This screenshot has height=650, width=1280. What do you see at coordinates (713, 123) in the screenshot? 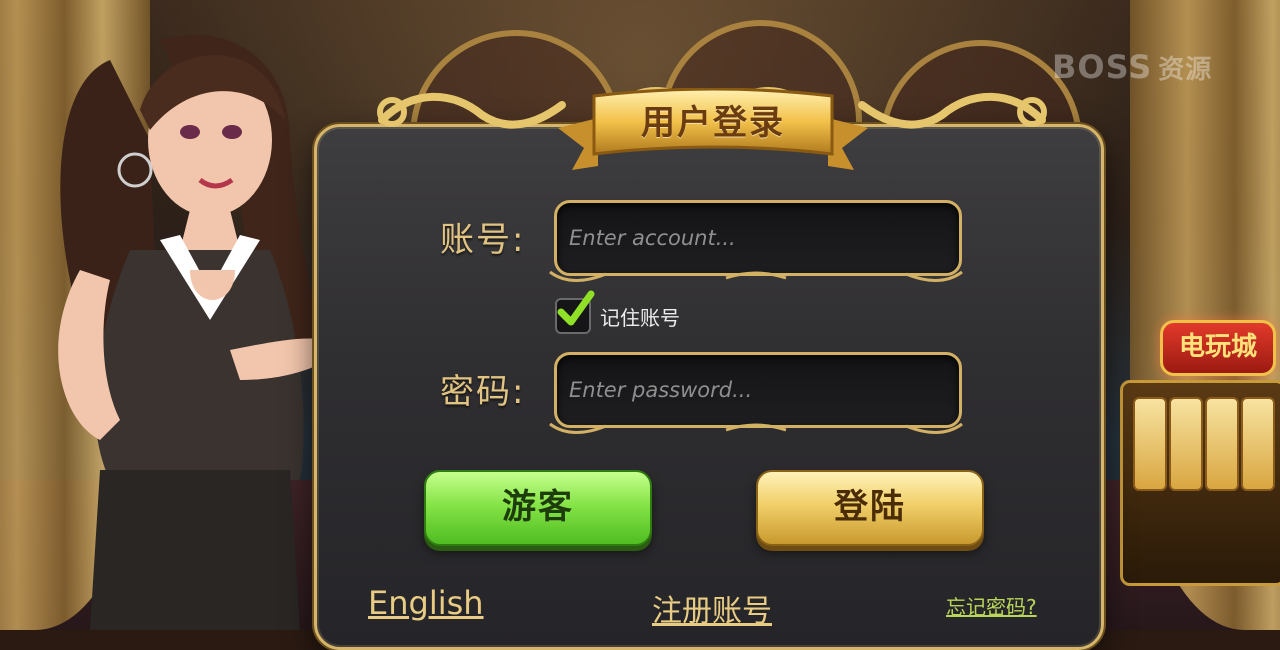
I see `dialog-title: 用户登录` at bounding box center [713, 123].